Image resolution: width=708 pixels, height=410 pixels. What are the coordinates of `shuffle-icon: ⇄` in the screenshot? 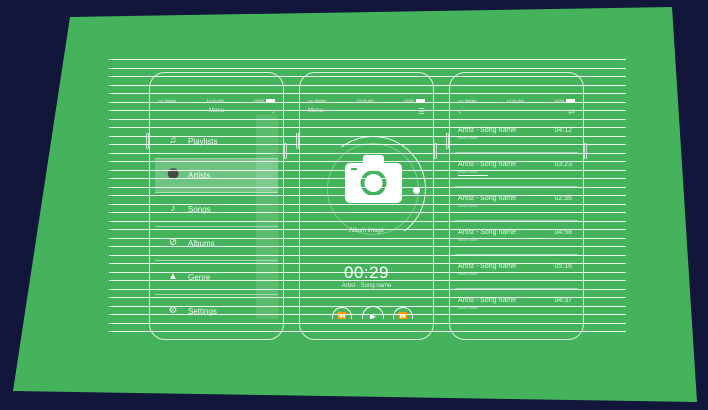 It's located at (571, 111).